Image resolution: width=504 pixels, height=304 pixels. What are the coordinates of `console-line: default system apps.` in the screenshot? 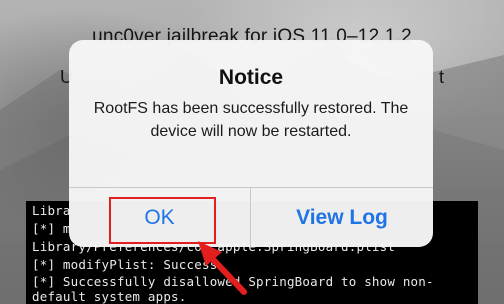 It's located at (109, 296).